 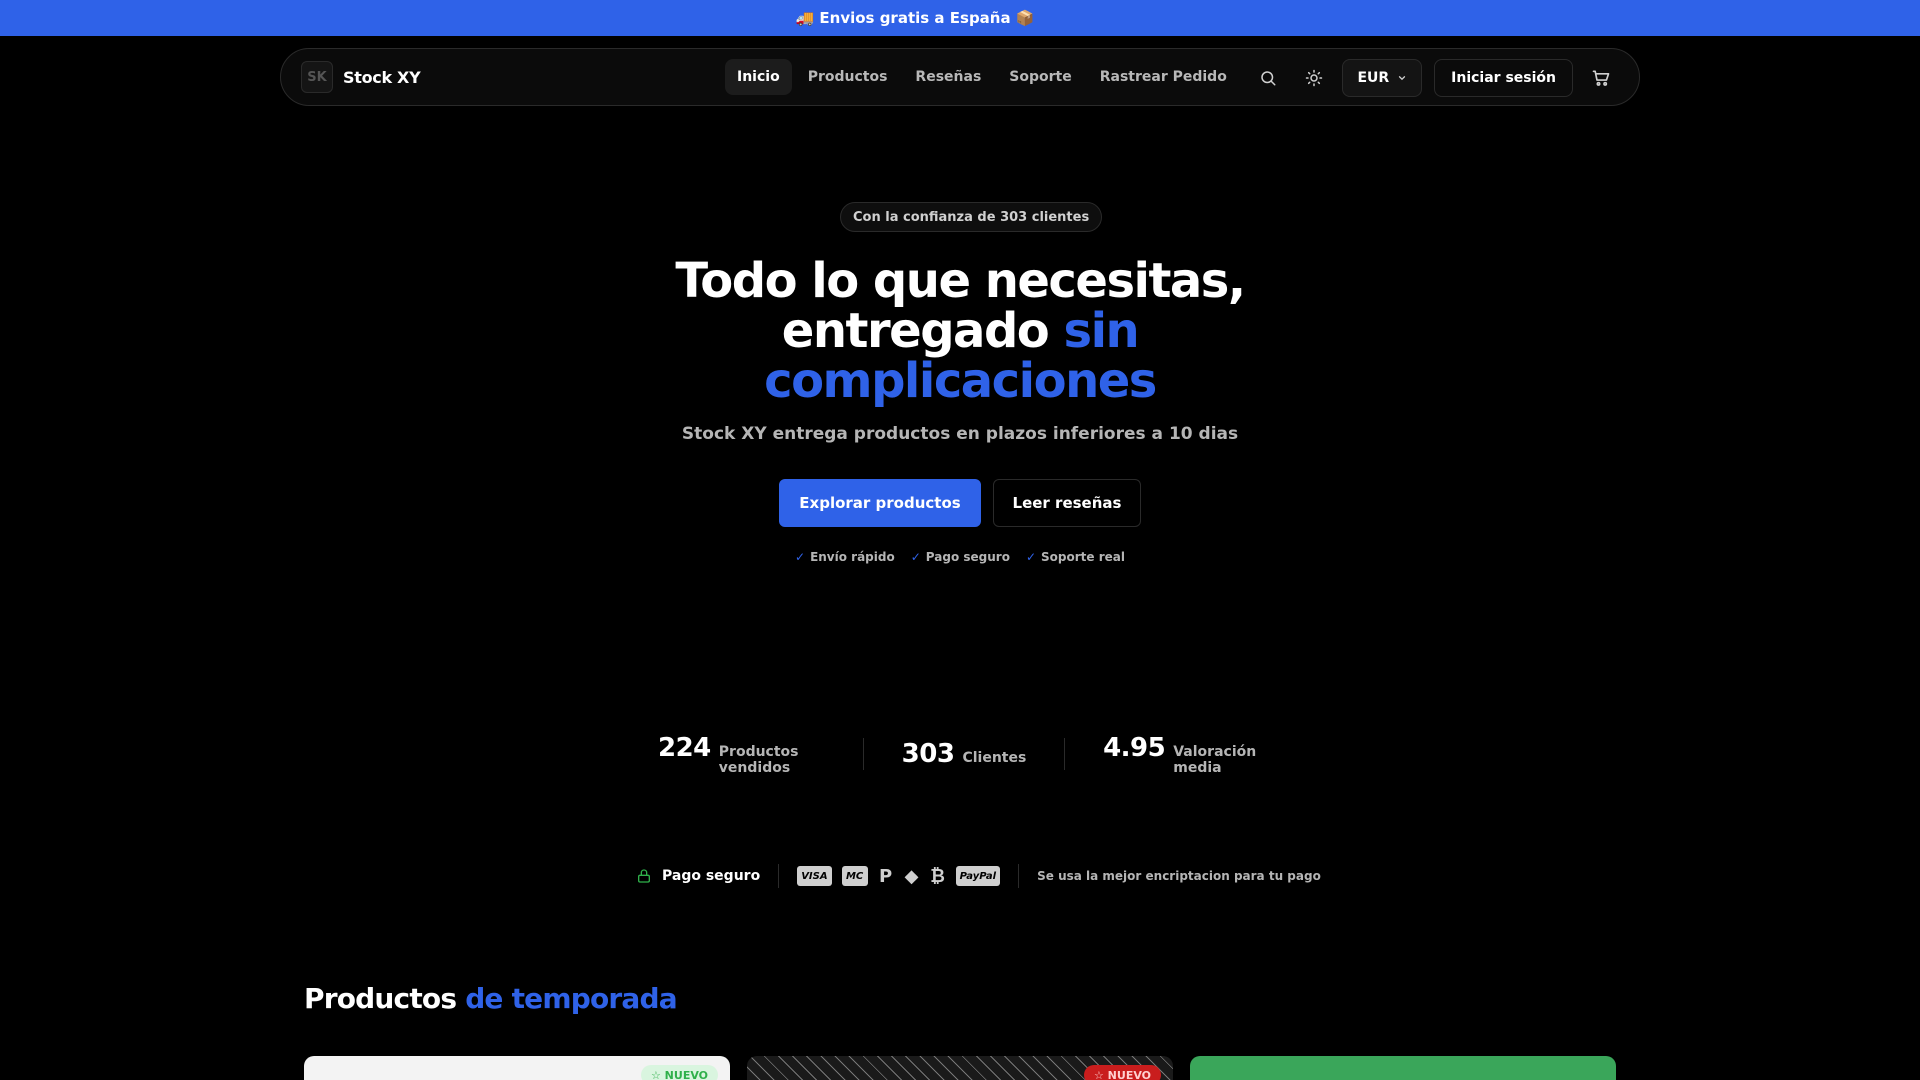 What do you see at coordinates (1503, 78) in the screenshot?
I see `login-button: Iniciar sesión` at bounding box center [1503, 78].